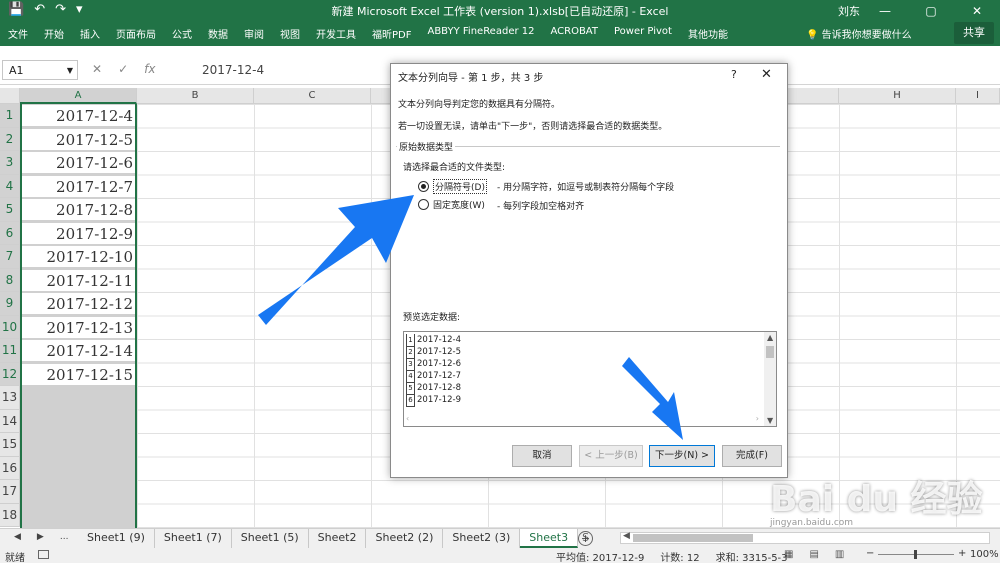 This screenshot has height=564, width=1000. Describe the element at coordinates (962, 553) in the screenshot. I see `zoom-in-icon: +` at that location.